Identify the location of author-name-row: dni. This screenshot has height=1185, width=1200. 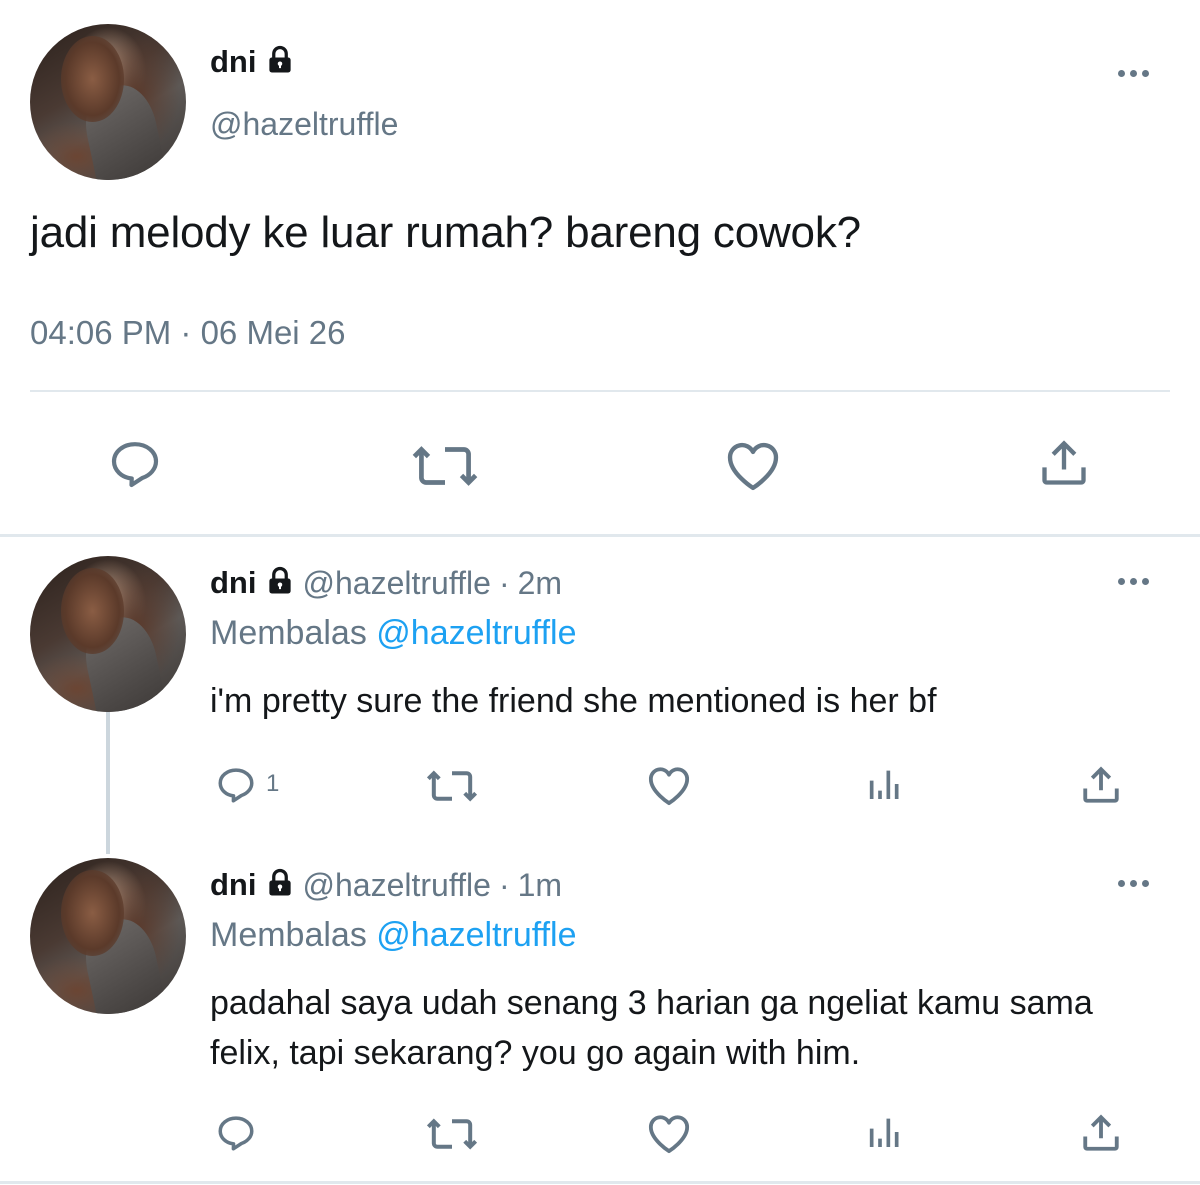
(252, 62).